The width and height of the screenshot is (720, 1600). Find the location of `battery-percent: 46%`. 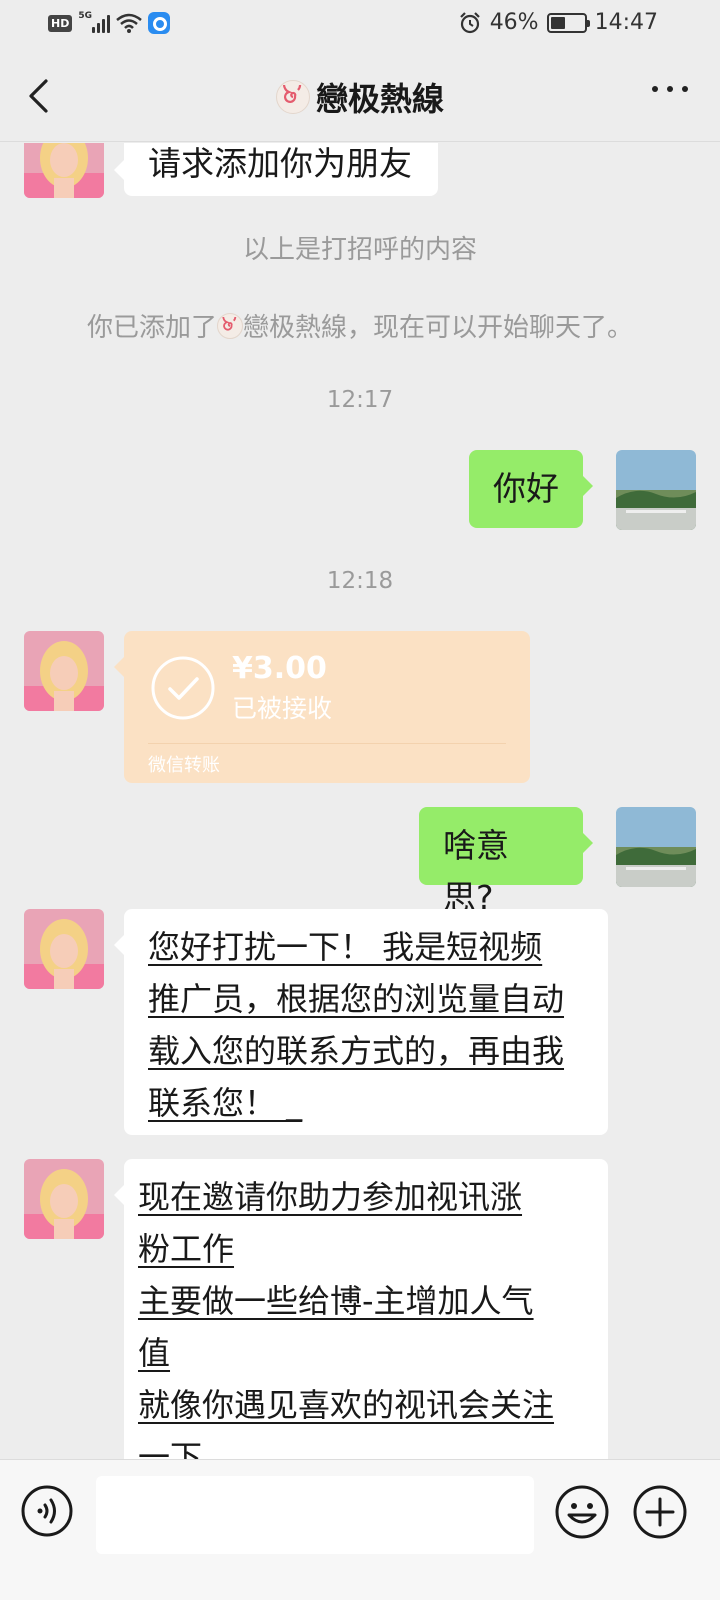

battery-percent: 46% is located at coordinates (514, 22).